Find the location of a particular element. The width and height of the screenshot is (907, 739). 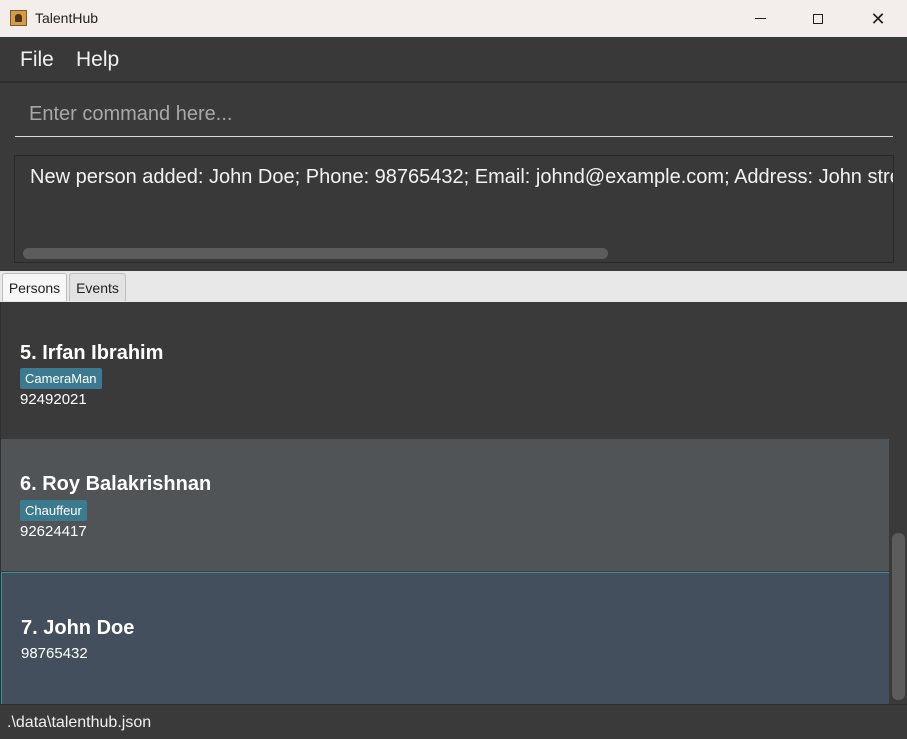

title-bar: TalentHub ✕ is located at coordinates (453, 18).